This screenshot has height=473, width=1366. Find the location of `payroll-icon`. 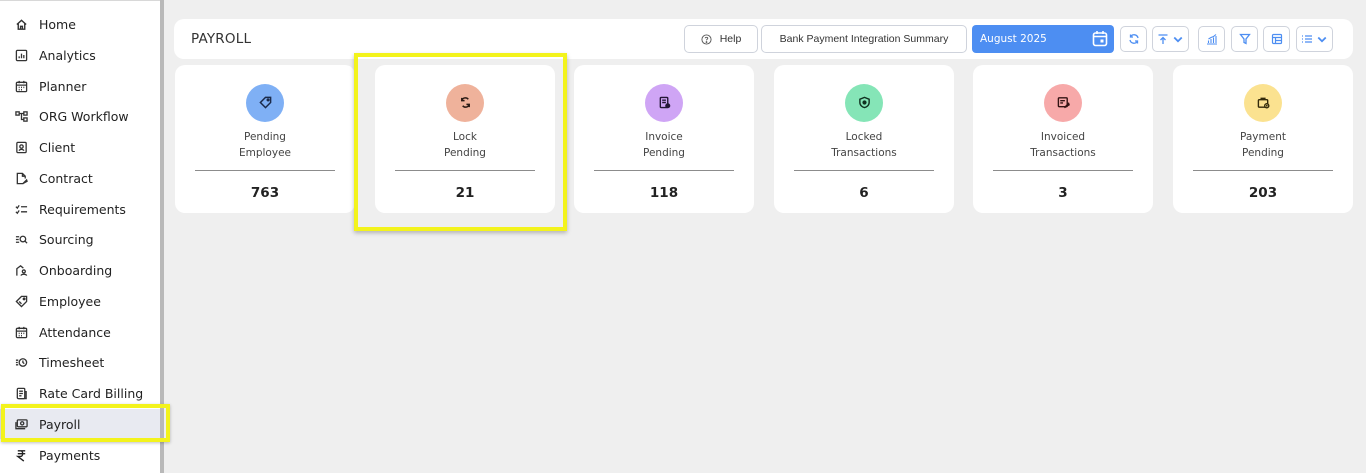

payroll-icon is located at coordinates (21, 424).